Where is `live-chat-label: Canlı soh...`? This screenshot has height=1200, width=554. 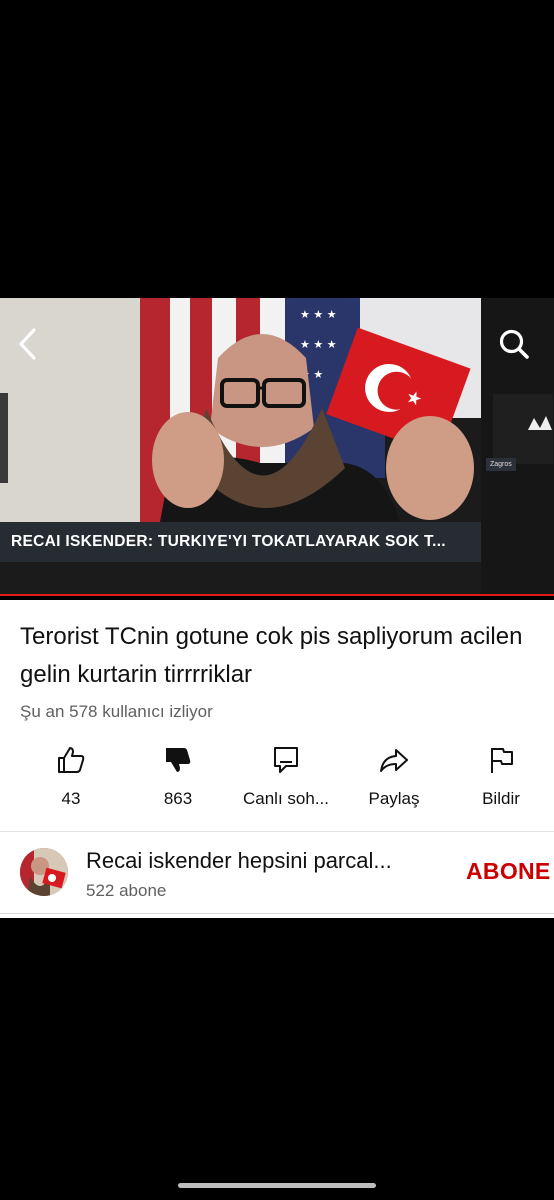 live-chat-label: Canlı soh... is located at coordinates (286, 798).